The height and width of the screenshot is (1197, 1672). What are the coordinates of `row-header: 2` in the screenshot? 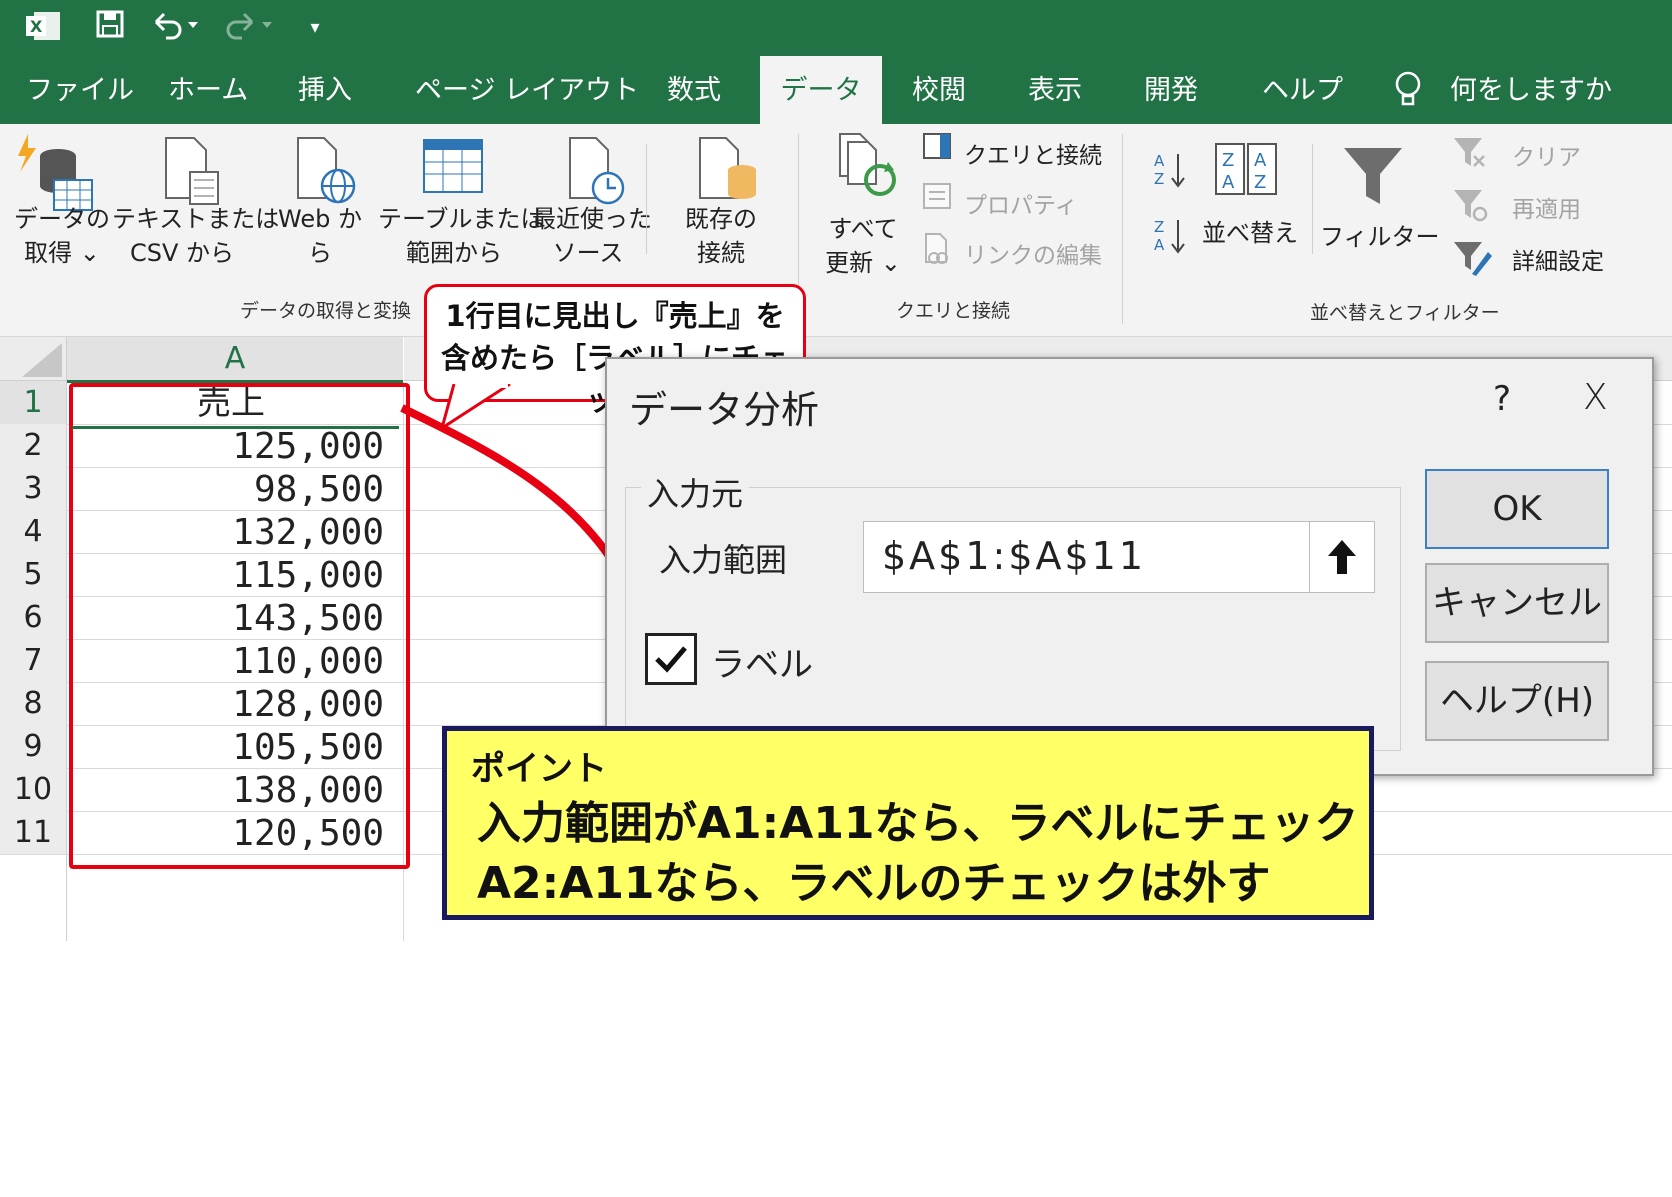 It's located at (33, 446).